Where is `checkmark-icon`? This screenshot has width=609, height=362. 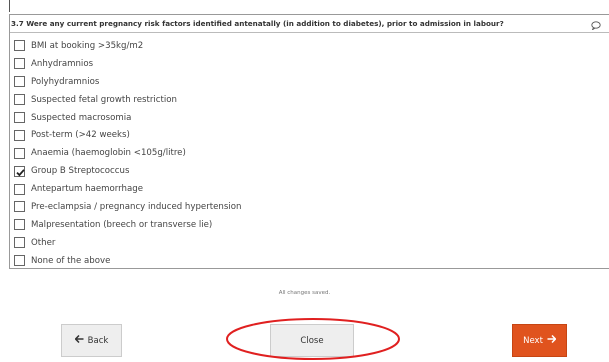 checkmark-icon is located at coordinates (20, 172).